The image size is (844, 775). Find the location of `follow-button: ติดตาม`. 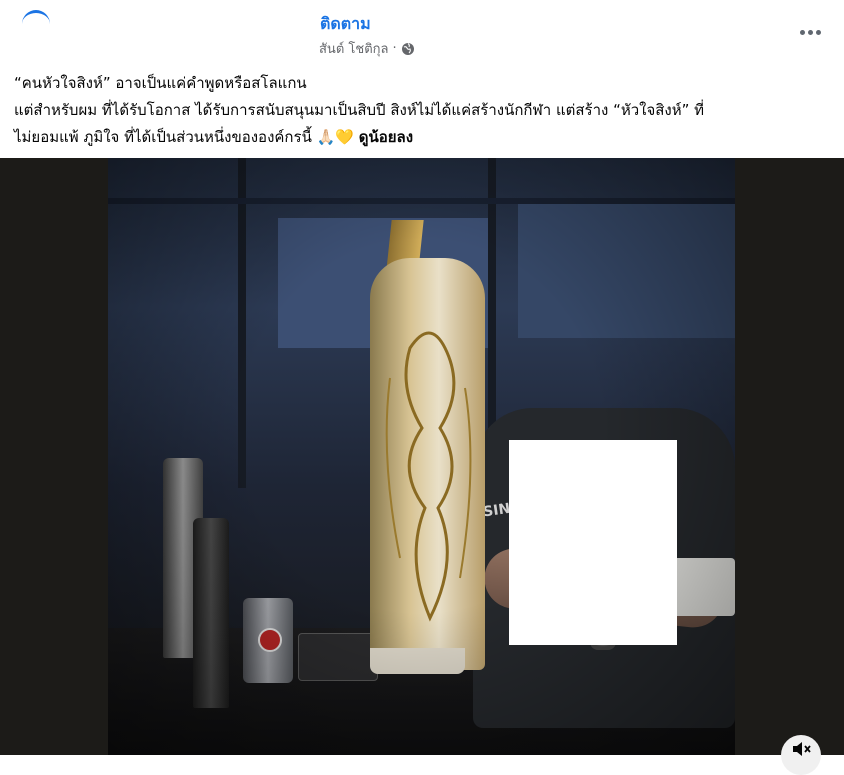

follow-button: ติดตาม is located at coordinates (345, 24).